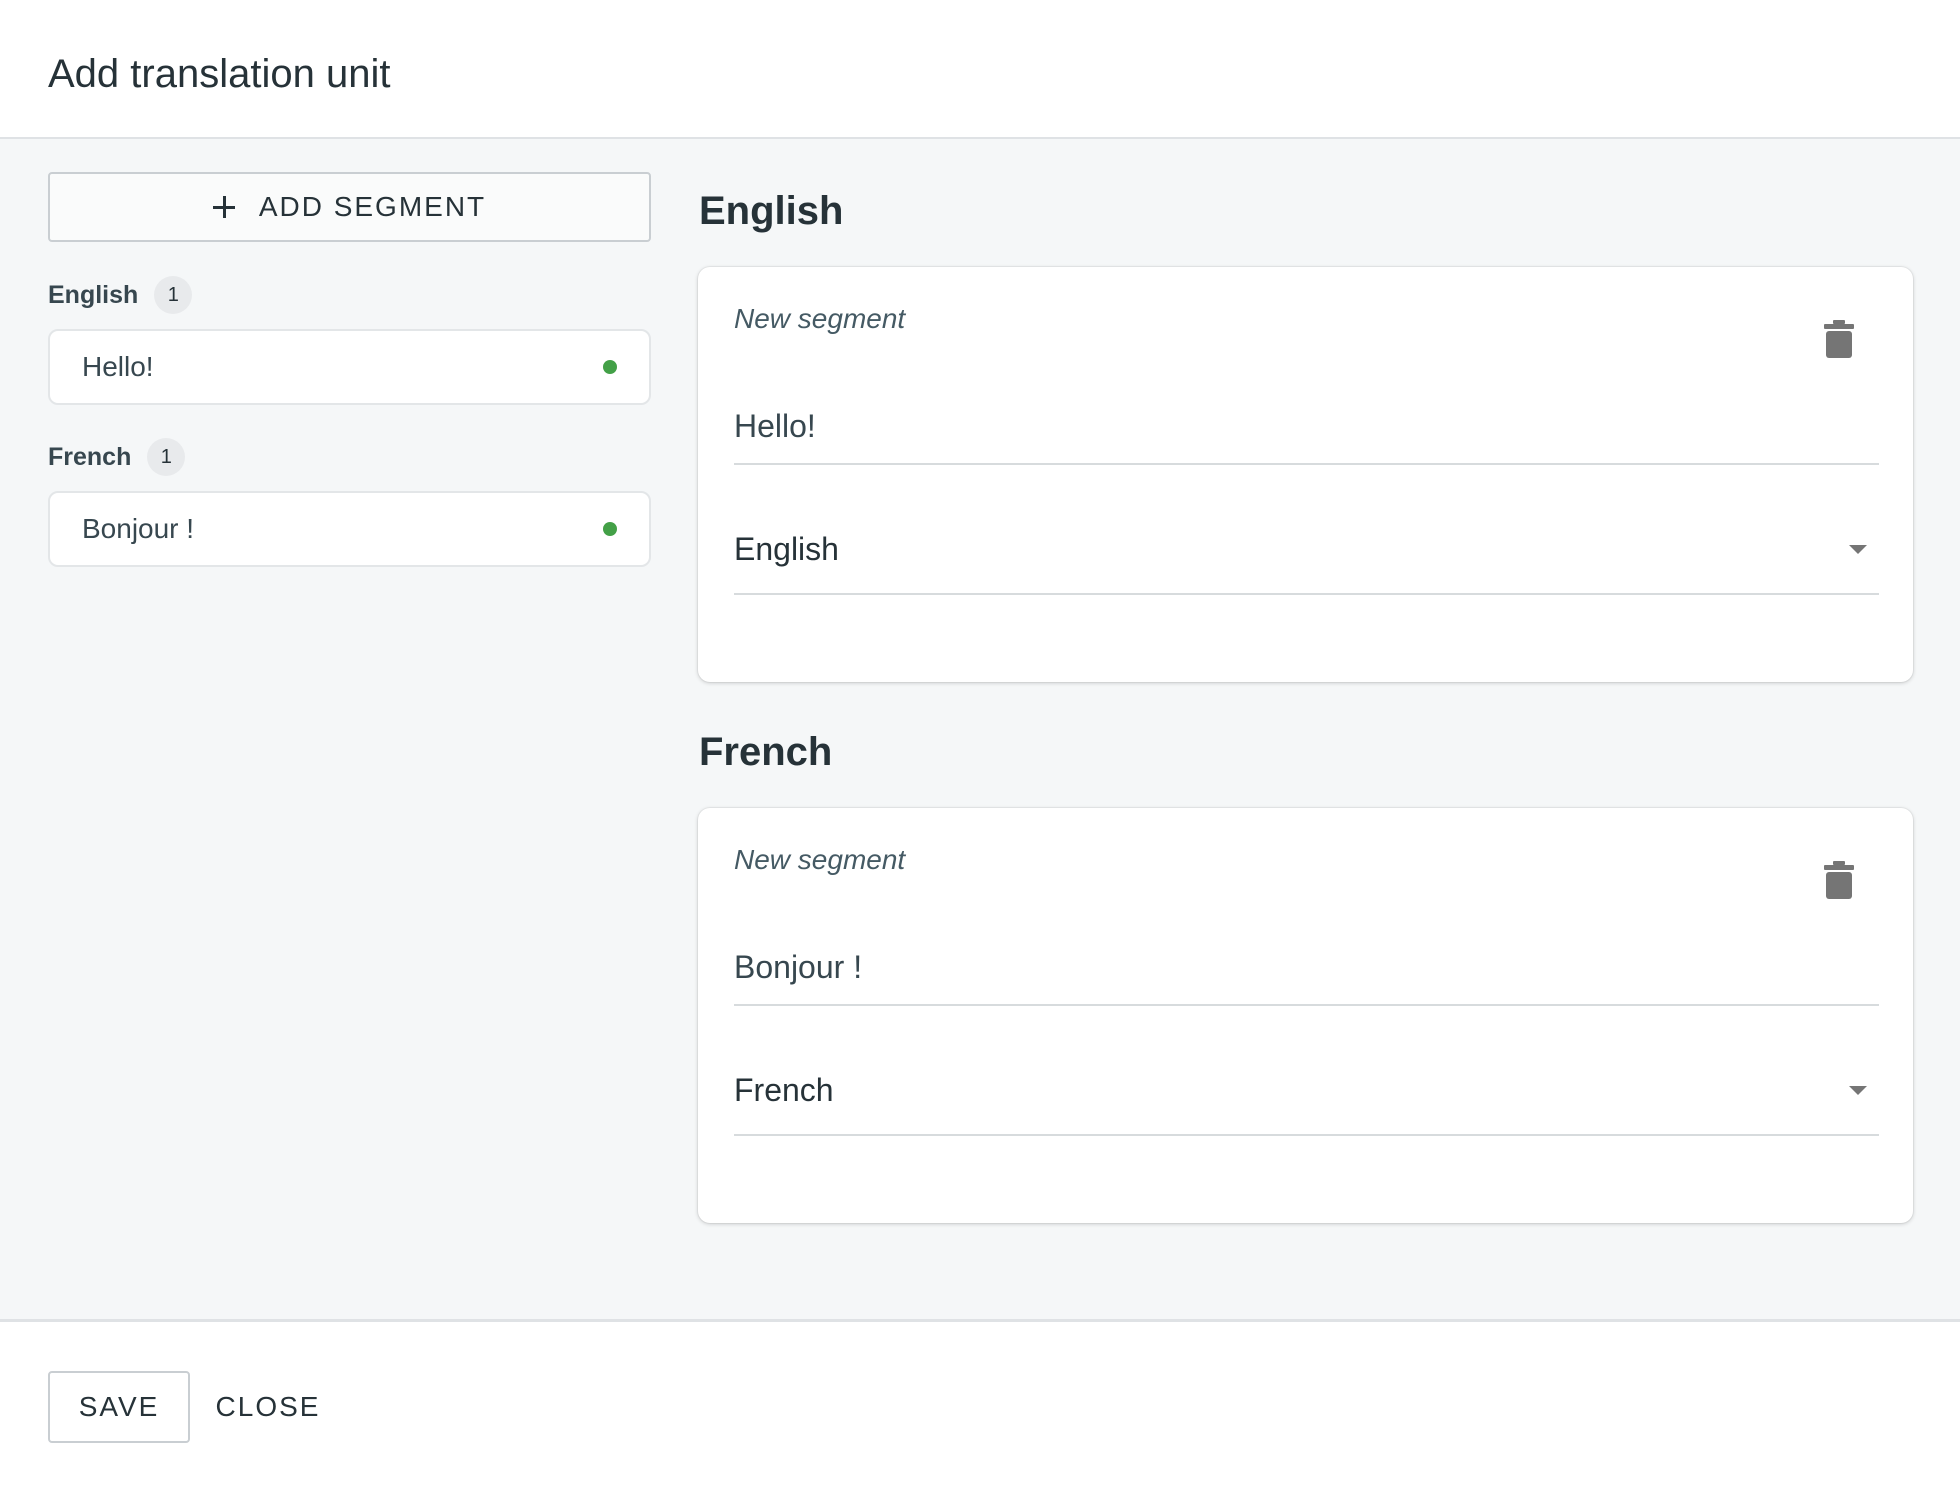 Image resolution: width=1960 pixels, height=1492 pixels. What do you see at coordinates (784, 1089) in the screenshot?
I see `language-select-value: French` at bounding box center [784, 1089].